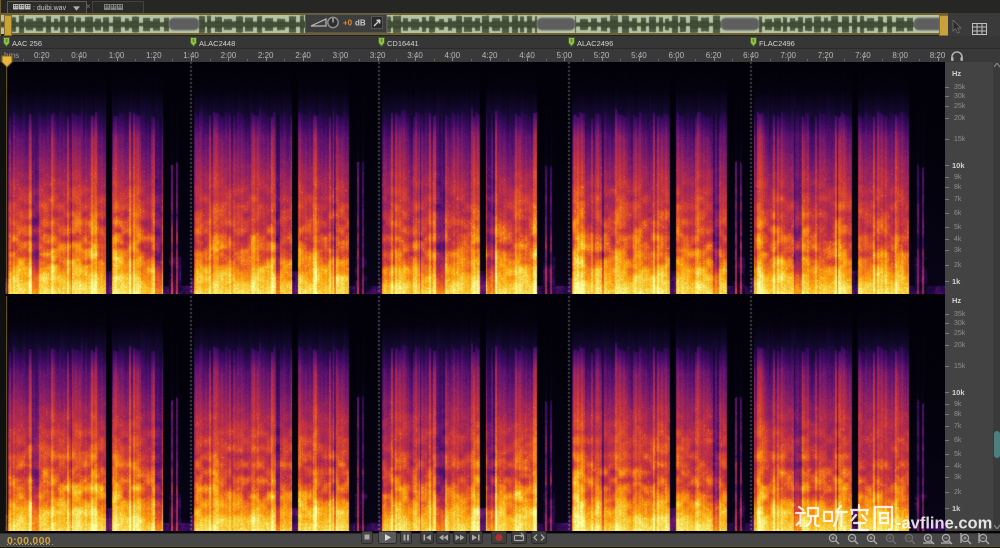  What do you see at coordinates (944, 524) in the screenshot?
I see `svg-text: -avfline.com` at bounding box center [944, 524].